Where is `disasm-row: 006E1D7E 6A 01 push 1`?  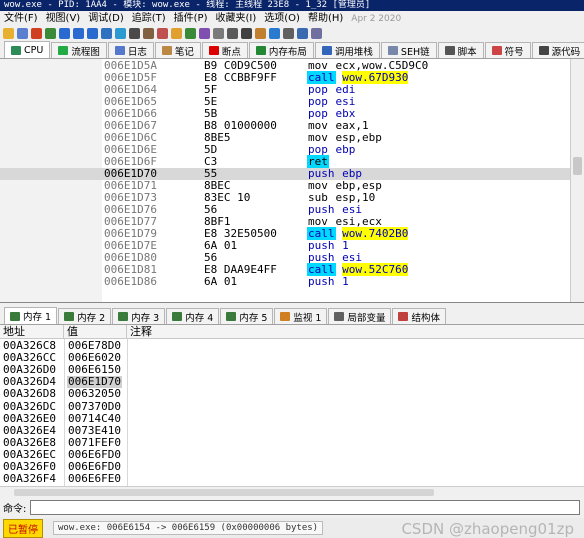
disasm-row: 006E1D7E 6A 01 push 1 is located at coordinates (285, 246).